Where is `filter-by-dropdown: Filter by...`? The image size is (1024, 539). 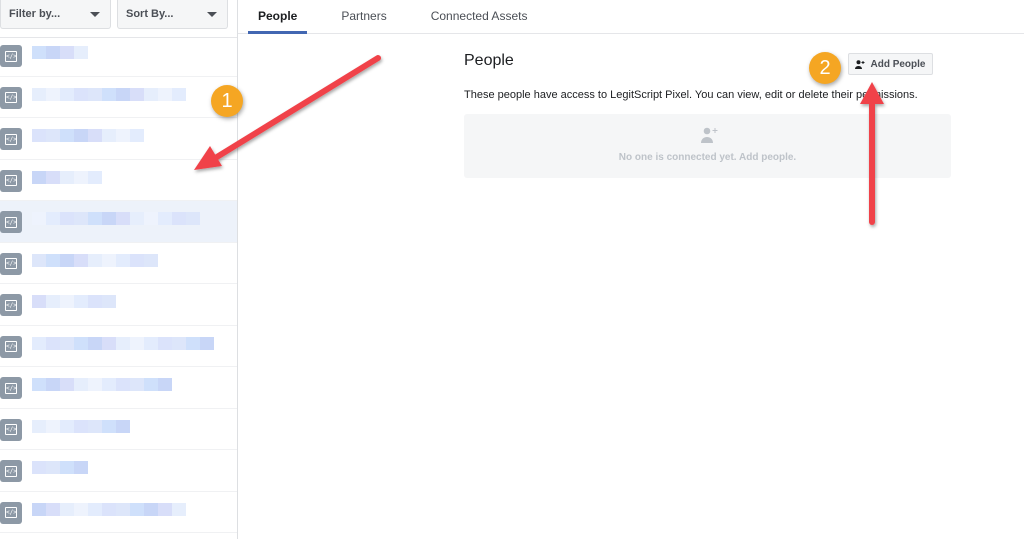 filter-by-dropdown: Filter by... is located at coordinates (55, 14).